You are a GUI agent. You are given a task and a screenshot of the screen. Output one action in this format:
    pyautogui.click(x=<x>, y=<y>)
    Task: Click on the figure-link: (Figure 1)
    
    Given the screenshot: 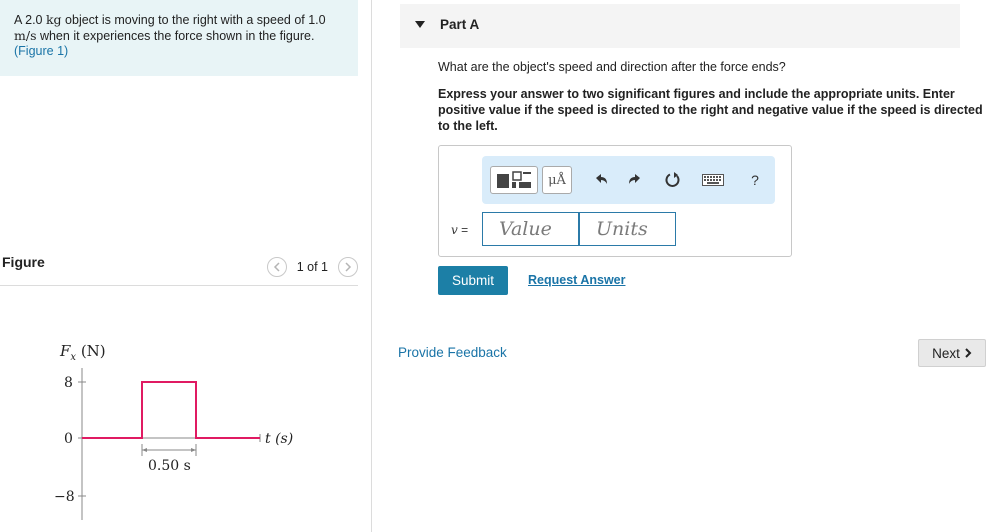 What is the action you would take?
    pyautogui.click(x=41, y=51)
    